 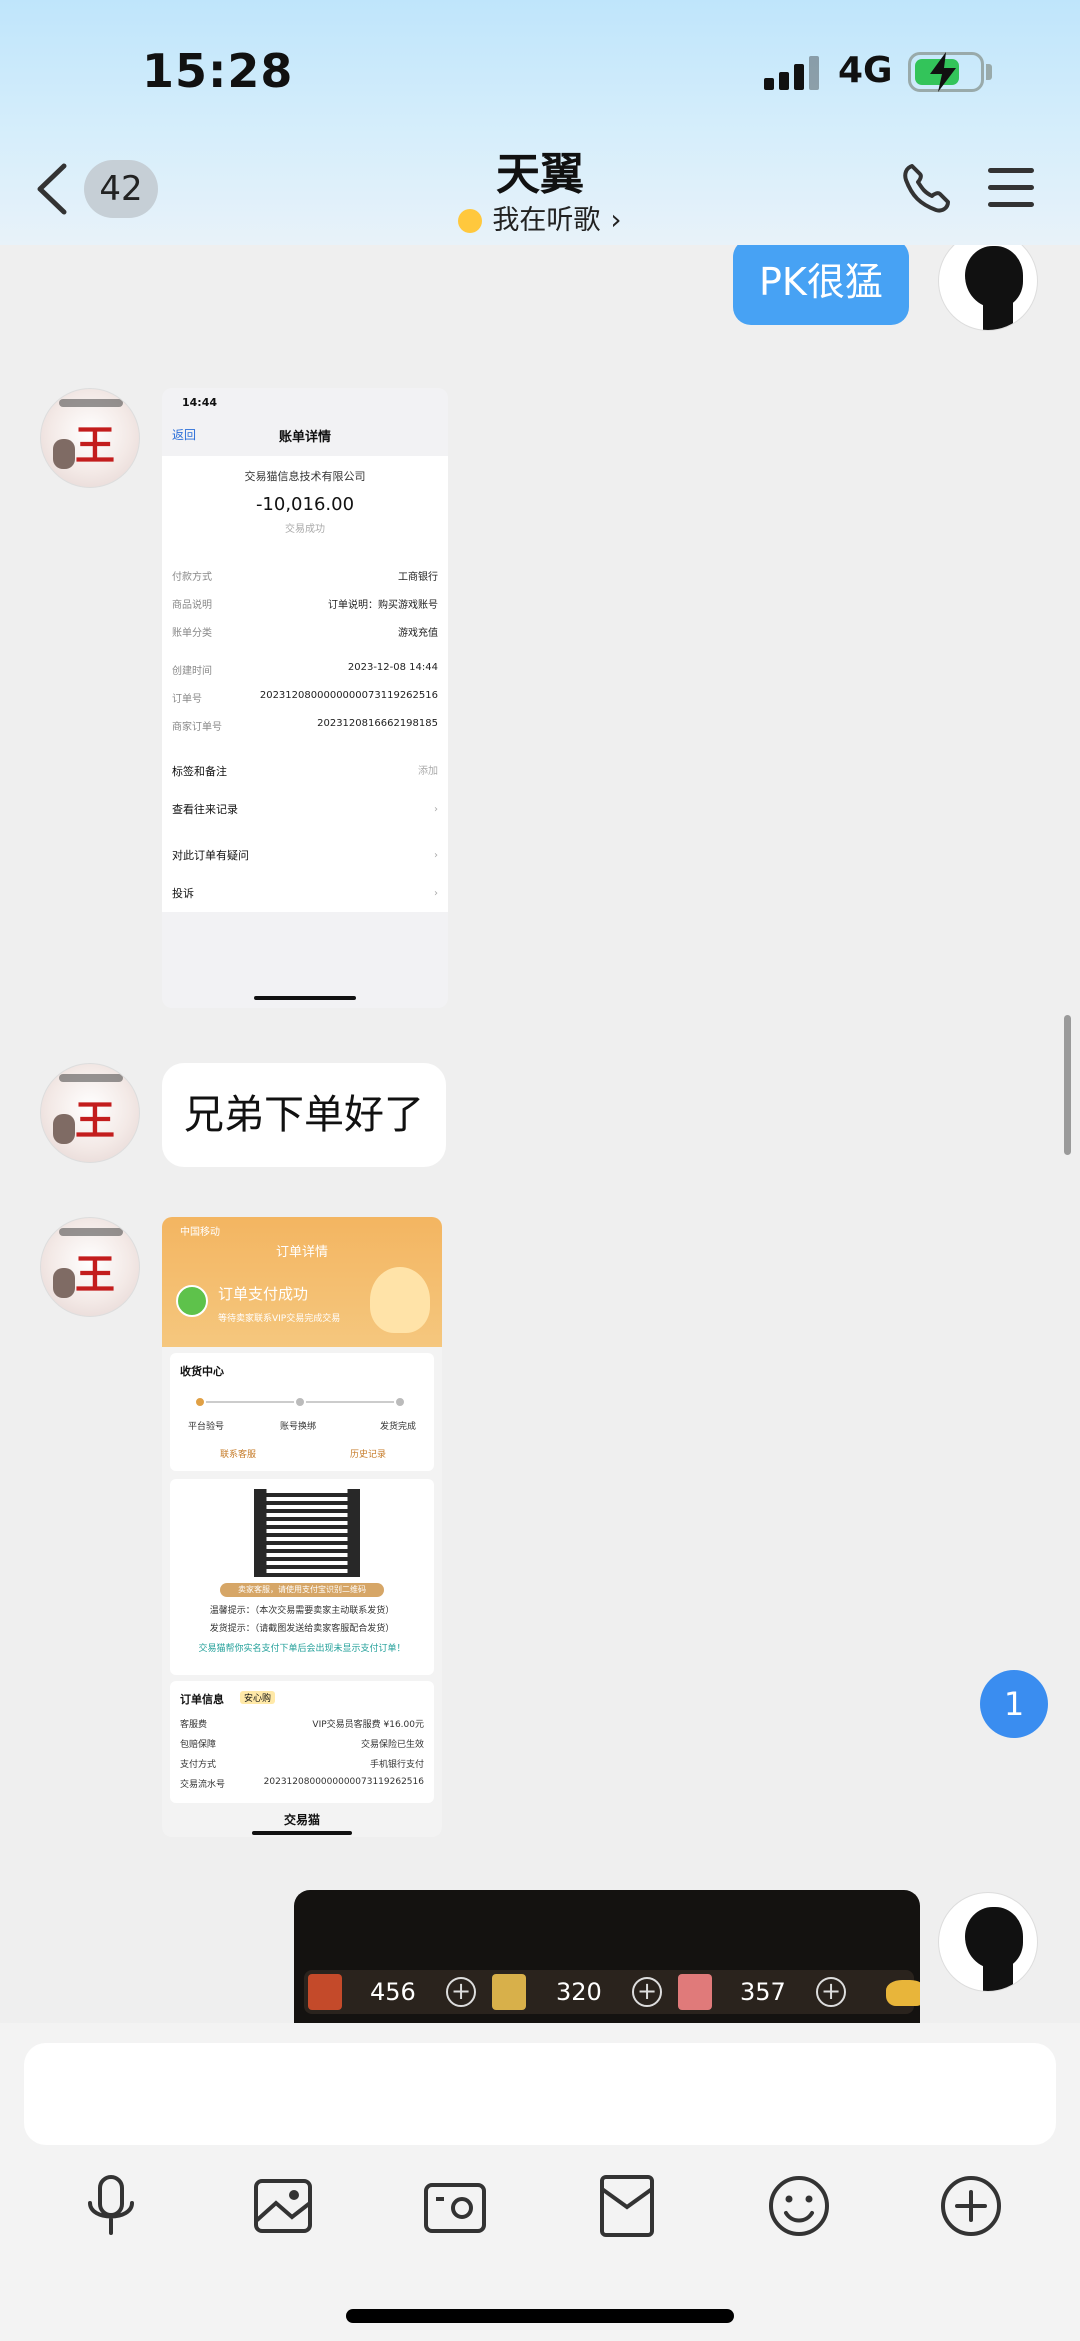 I want to click on pouch-icon, so click(x=695, y=1992).